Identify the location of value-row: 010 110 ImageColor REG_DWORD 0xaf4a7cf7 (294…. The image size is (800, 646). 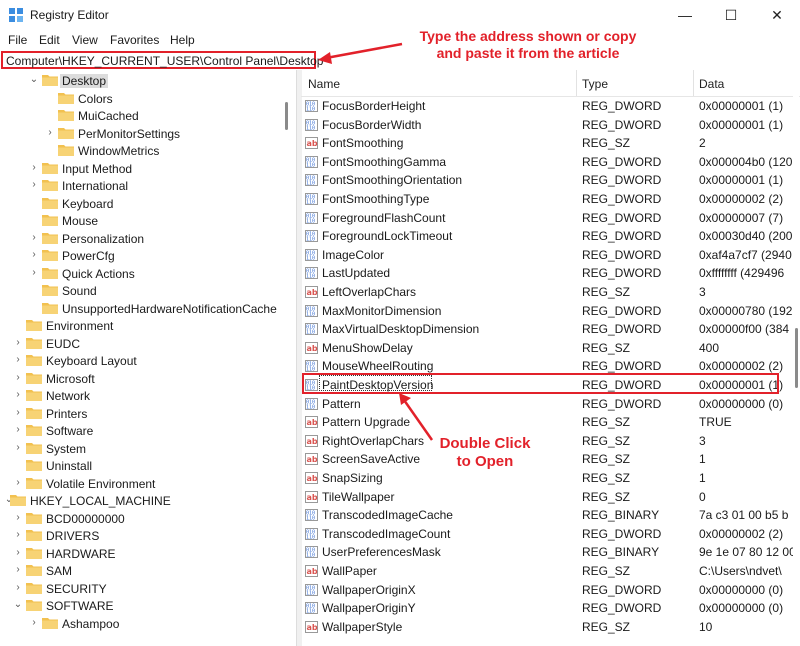
(550, 255).